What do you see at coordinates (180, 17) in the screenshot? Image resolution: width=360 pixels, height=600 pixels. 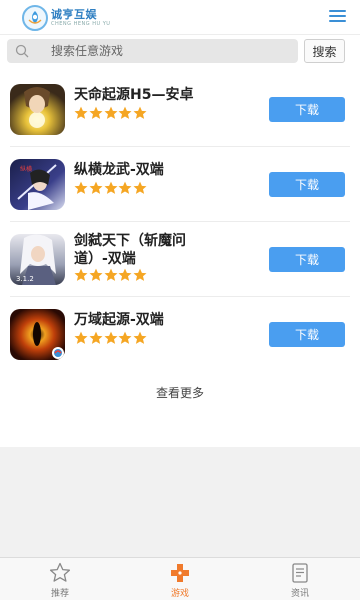 I see `header: 诚亨互娱 CHENG HENG HU YU` at bounding box center [180, 17].